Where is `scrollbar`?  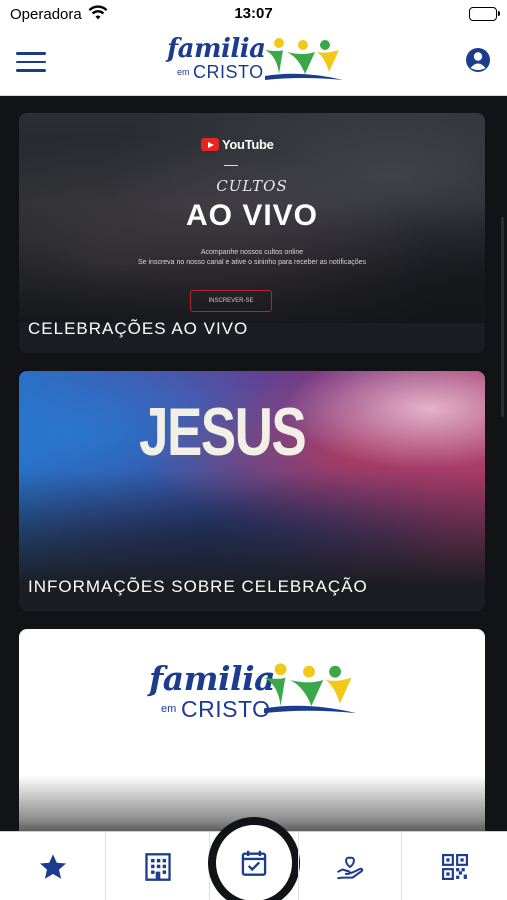 scrollbar is located at coordinates (502, 317).